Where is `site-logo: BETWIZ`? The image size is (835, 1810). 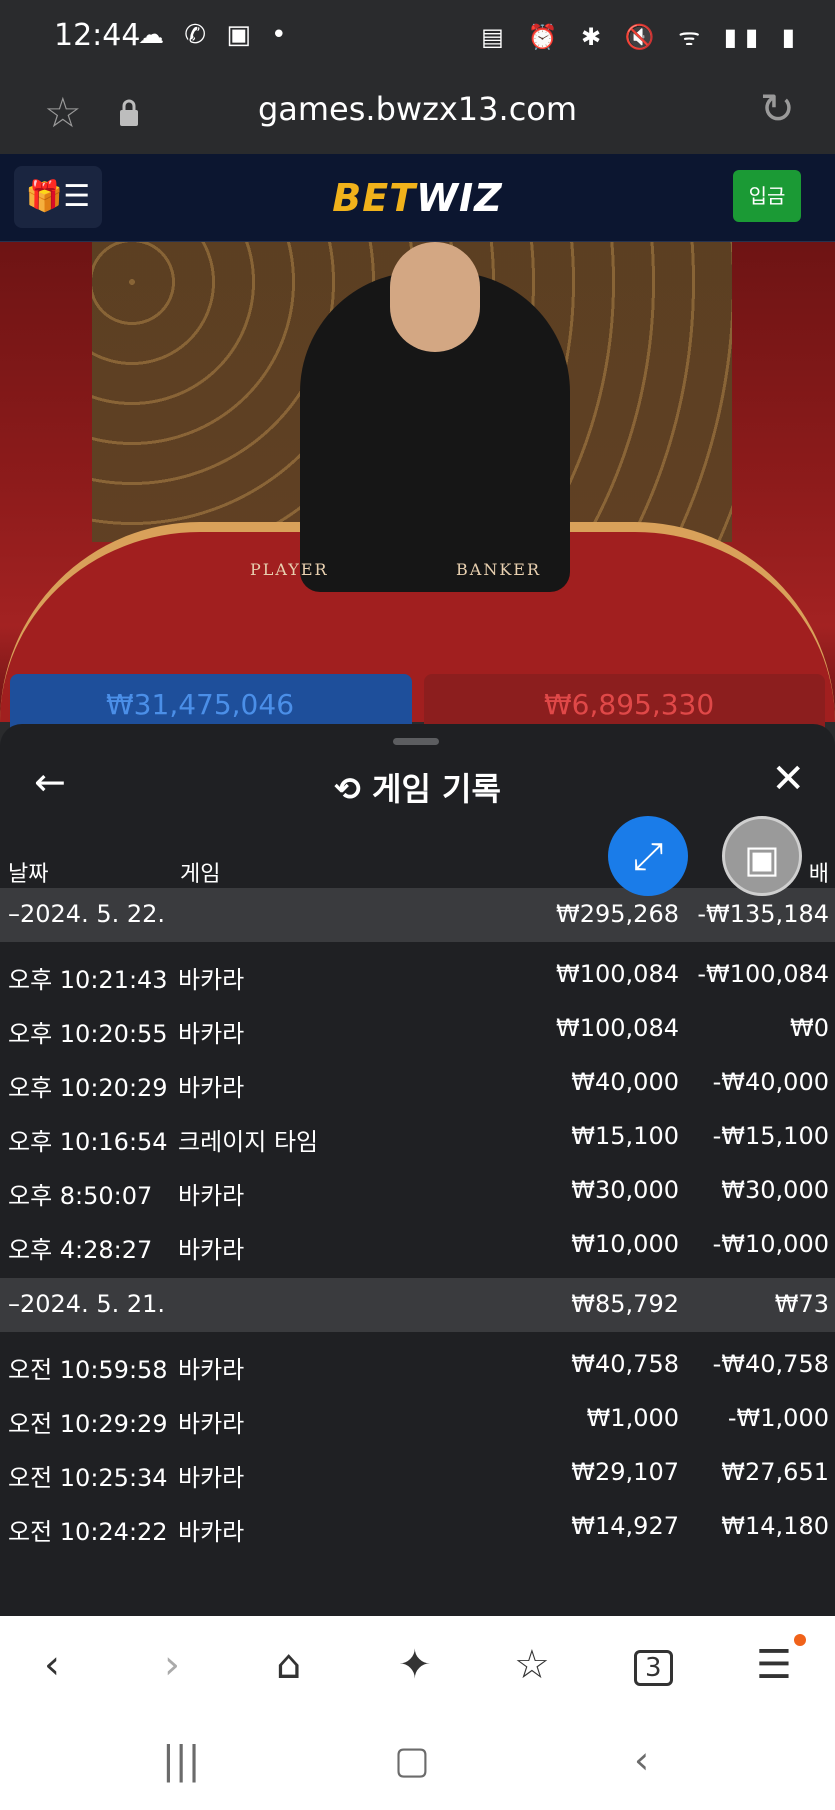
site-logo: BETWIZ is located at coordinates (417, 198).